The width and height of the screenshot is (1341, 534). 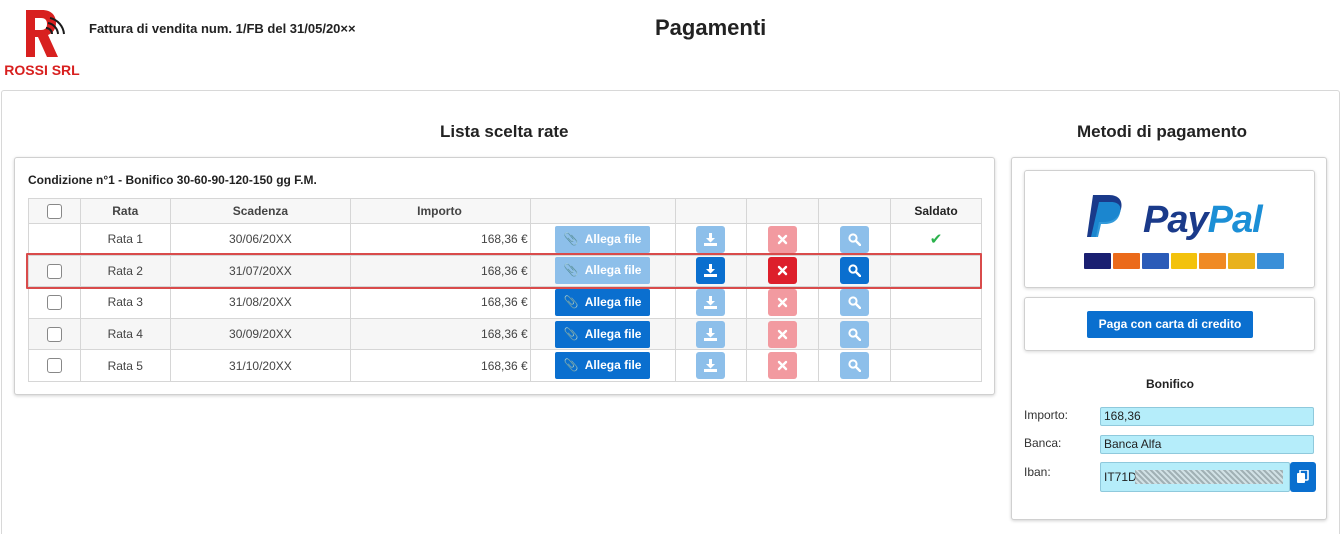 I want to click on select-all-checkbox, so click(x=54, y=211).